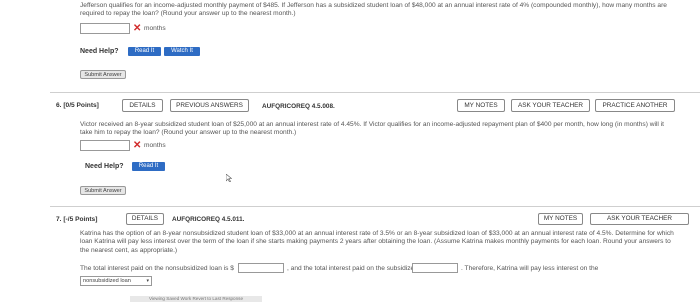  What do you see at coordinates (144, 51) in the screenshot?
I see `q5-read-it-button: Read It` at bounding box center [144, 51].